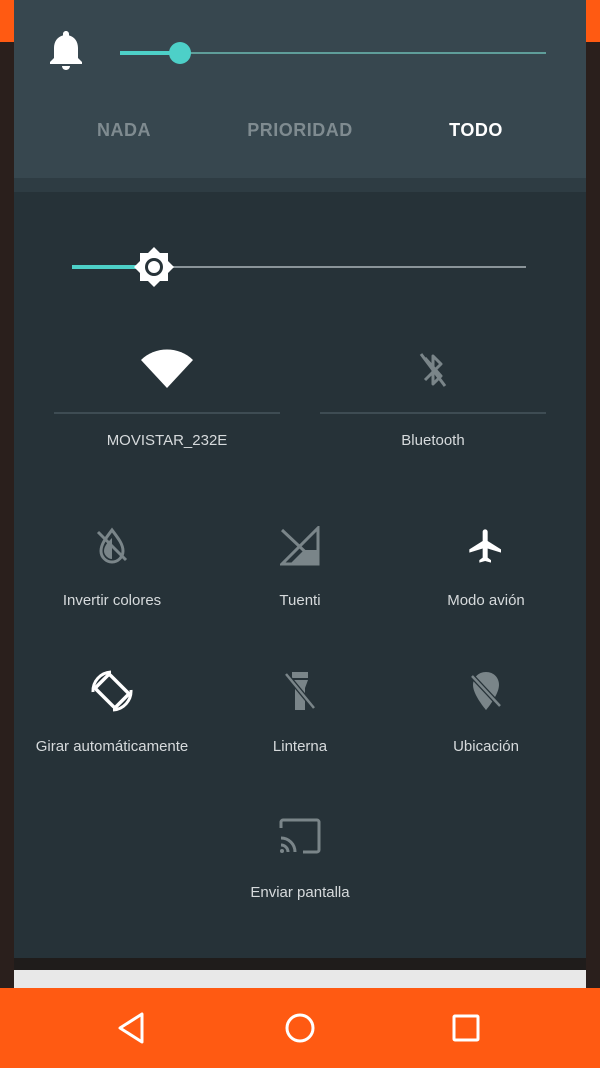 The width and height of the screenshot is (600, 1068). What do you see at coordinates (593, 515) in the screenshot?
I see `background-right` at bounding box center [593, 515].